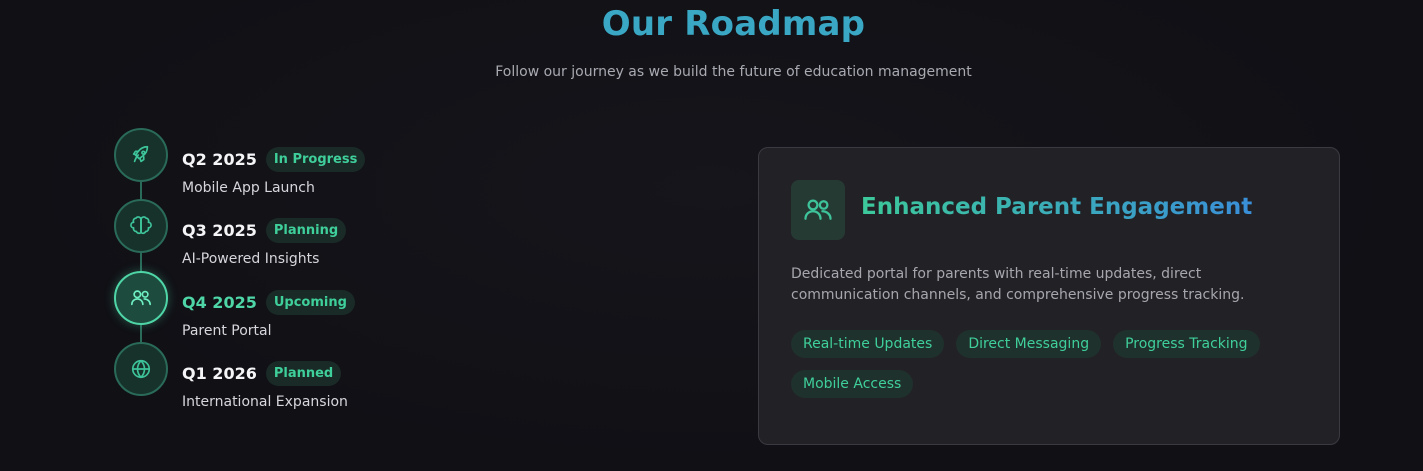 The width and height of the screenshot is (1423, 471). What do you see at coordinates (265, 402) in the screenshot?
I see `timeline-item-title: International Expansion` at bounding box center [265, 402].